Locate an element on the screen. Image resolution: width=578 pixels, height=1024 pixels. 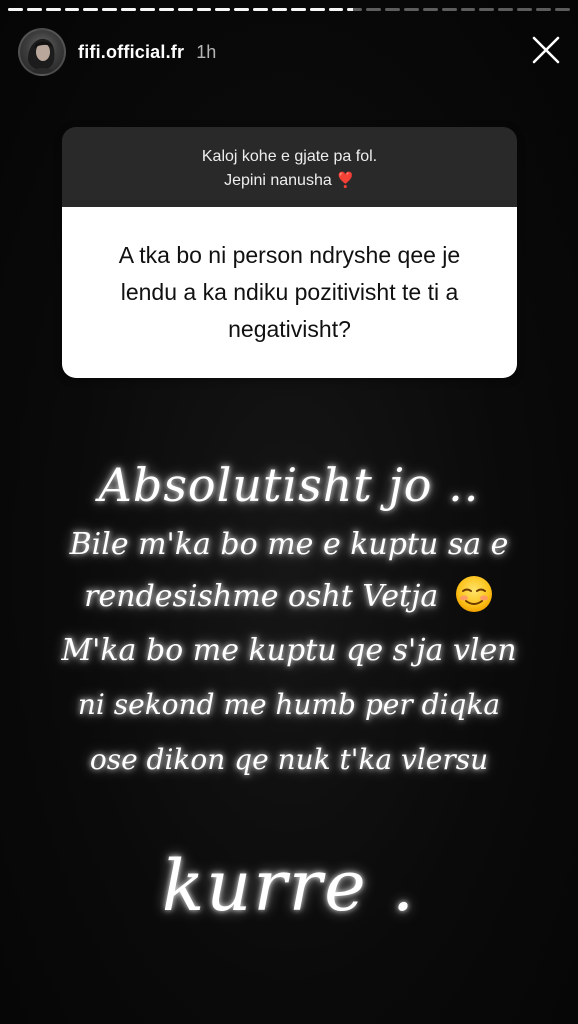
answer-line-3-text: rendesishme osht Vetja is located at coordinates (261, 596).